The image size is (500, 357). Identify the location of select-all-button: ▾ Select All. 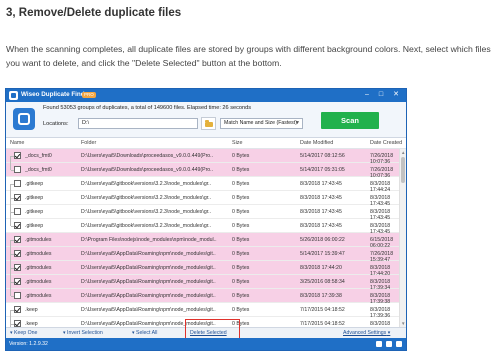
(144, 333).